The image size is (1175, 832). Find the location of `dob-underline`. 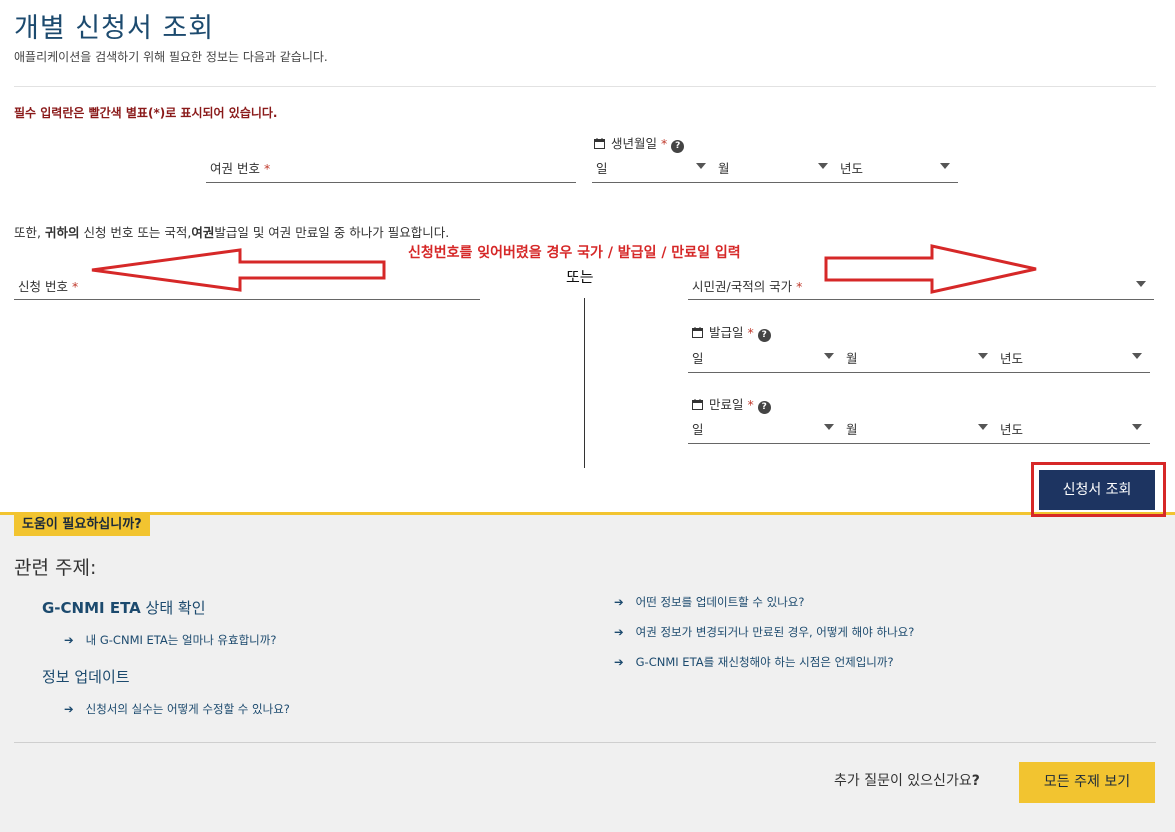

dob-underline is located at coordinates (775, 182).